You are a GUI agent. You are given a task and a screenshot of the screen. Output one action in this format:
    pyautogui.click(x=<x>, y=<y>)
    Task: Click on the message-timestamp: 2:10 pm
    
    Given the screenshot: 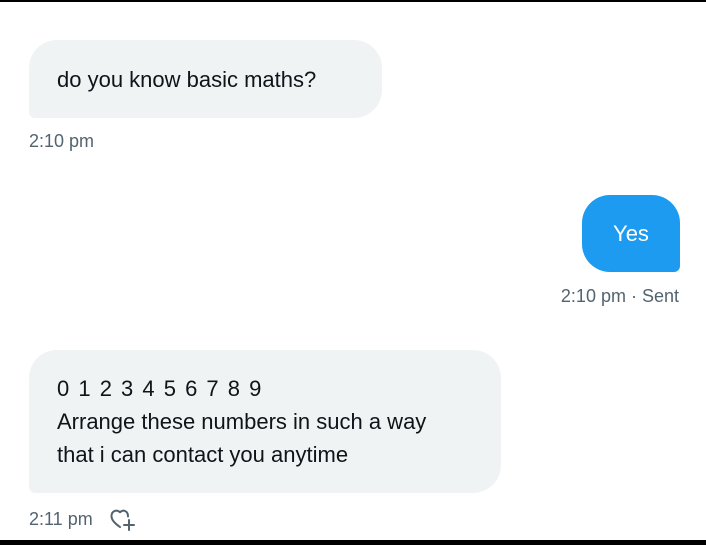 What is the action you would take?
    pyautogui.click(x=62, y=141)
    